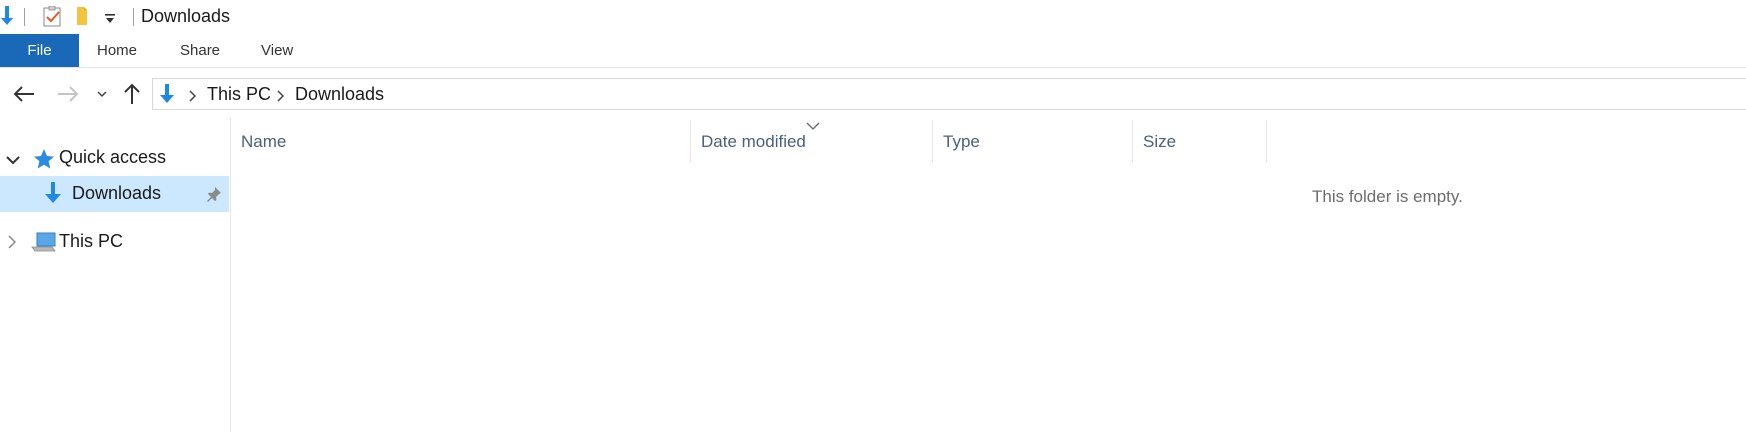  I want to click on breadcrumb-this-pc: This PC, so click(239, 94).